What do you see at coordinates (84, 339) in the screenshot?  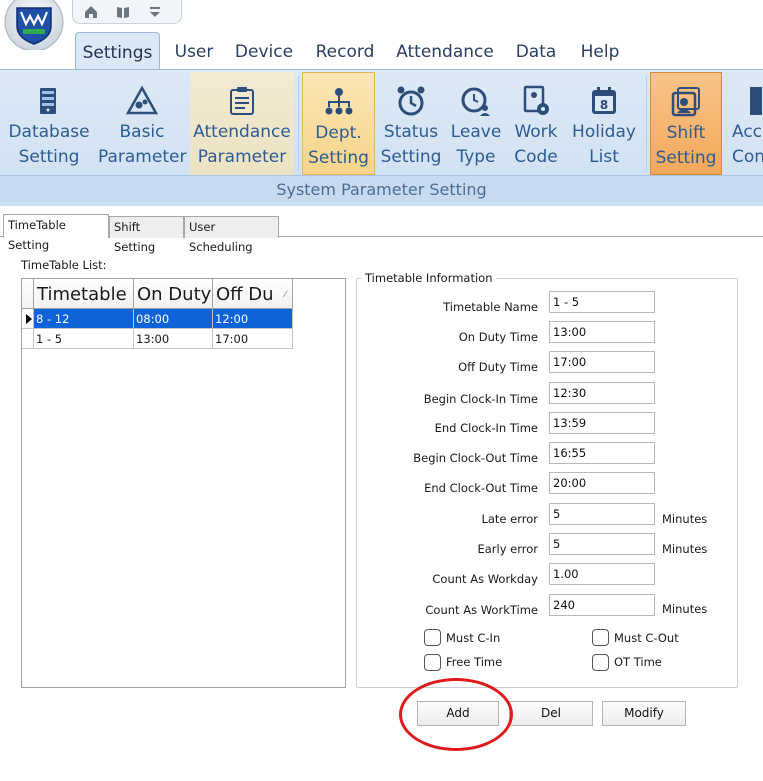 I see `cell-name: 1 - 5` at bounding box center [84, 339].